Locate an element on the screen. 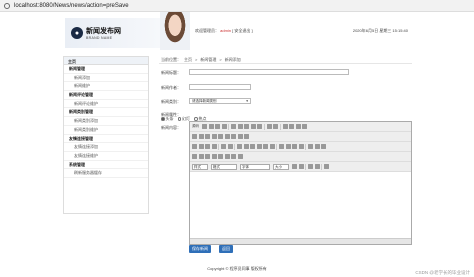 The height and width of the screenshot is (277, 474). save-icon is located at coordinates (204, 126).